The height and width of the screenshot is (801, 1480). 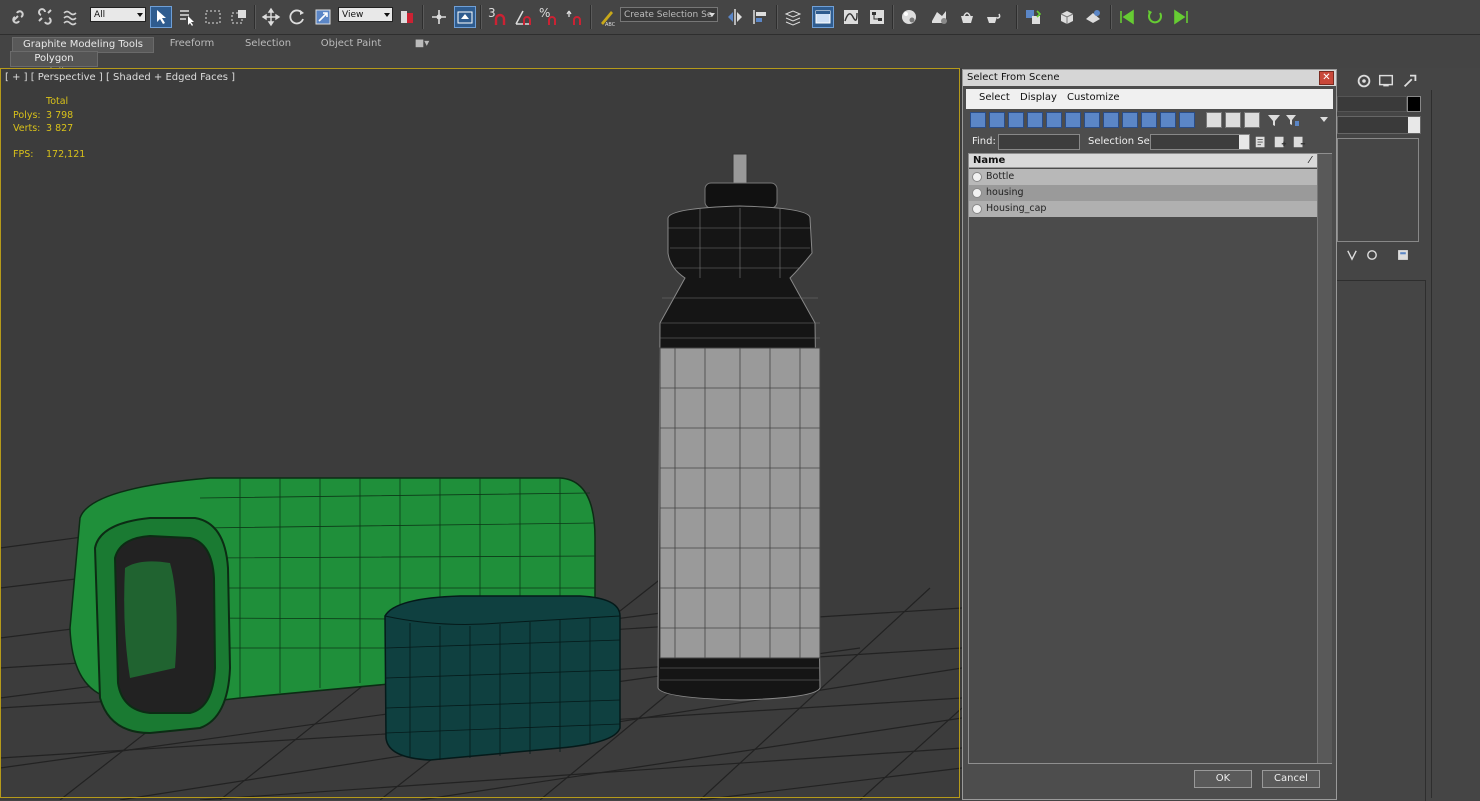 I want to click on tab-object-paint: Object Paint, so click(x=351, y=44).